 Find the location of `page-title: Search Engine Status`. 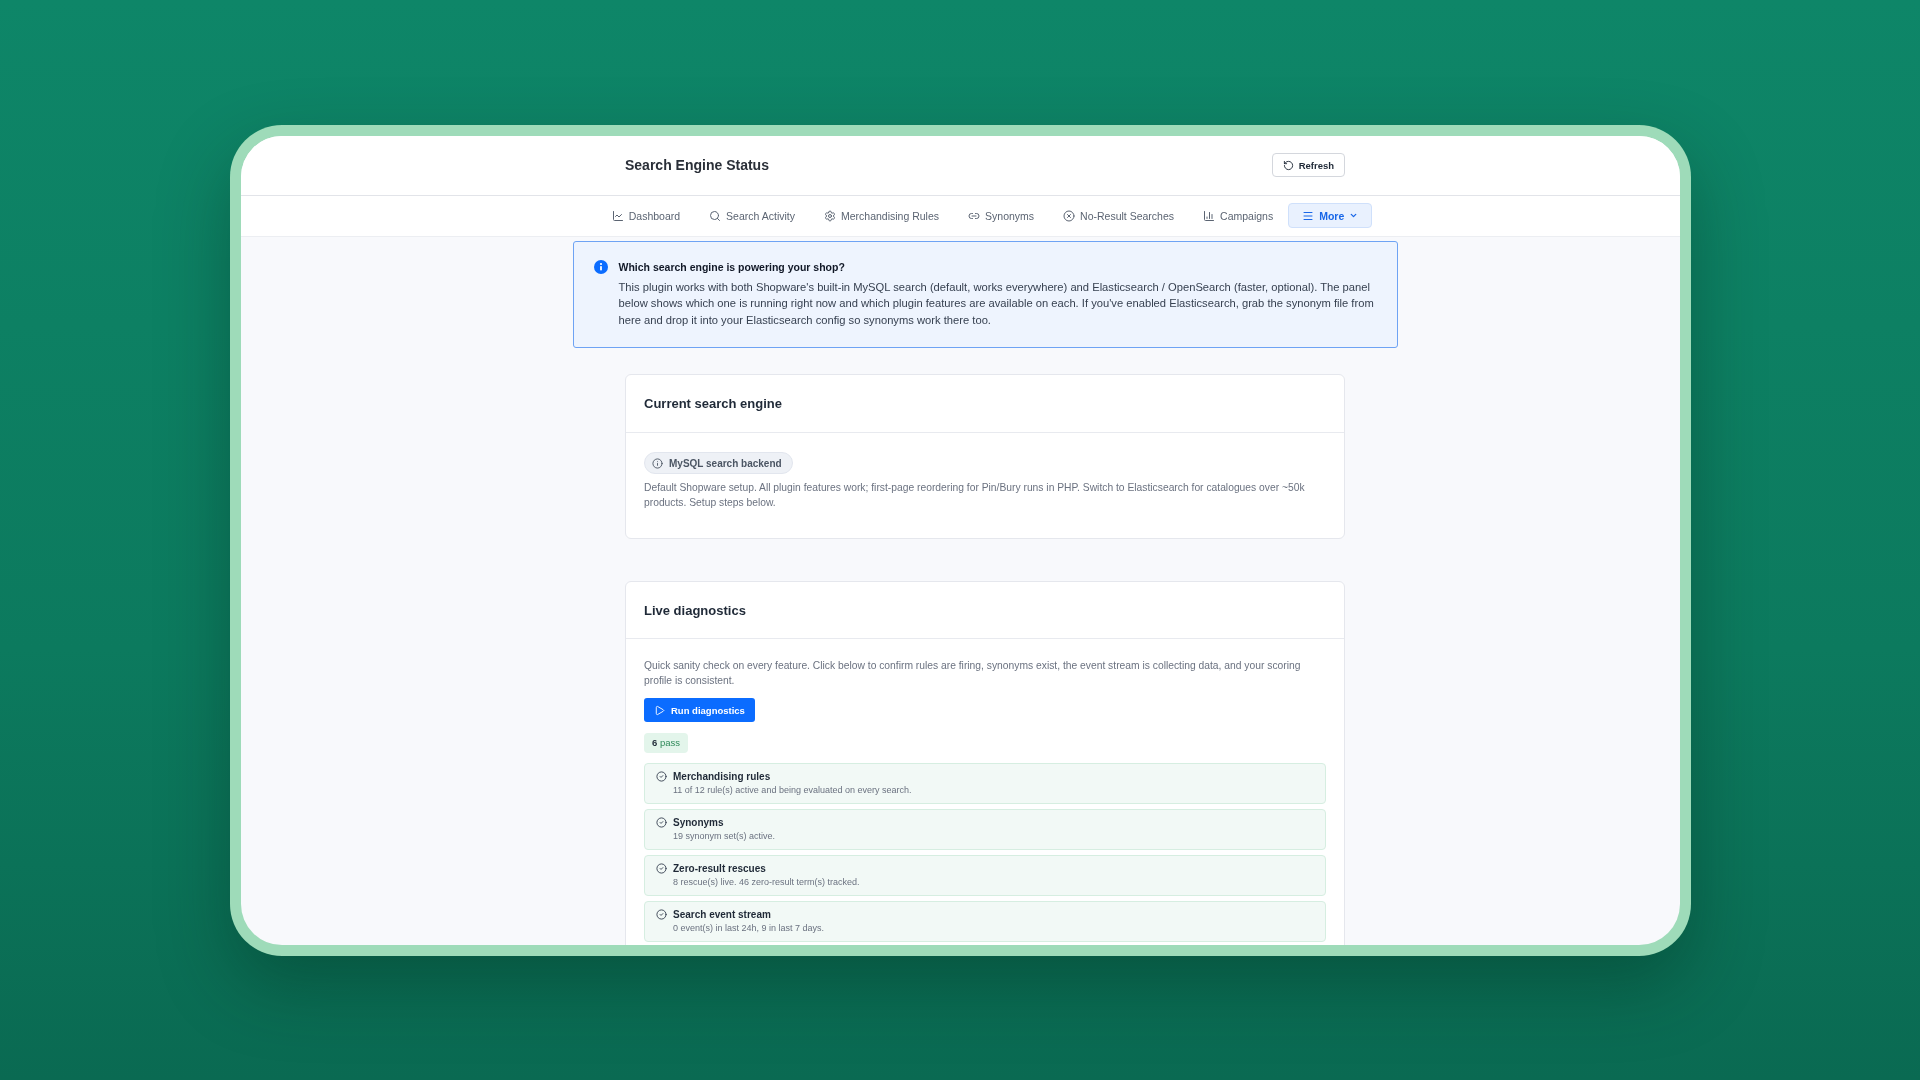

page-title: Search Engine Status is located at coordinates (697, 165).